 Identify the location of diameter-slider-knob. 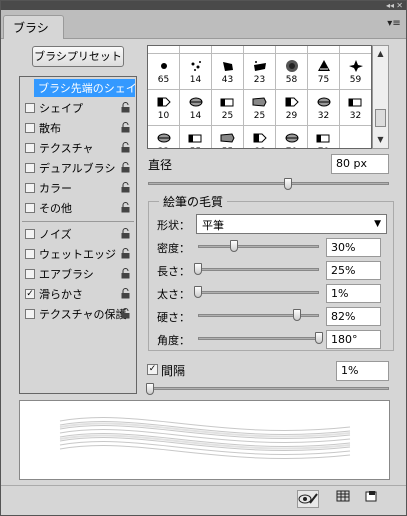
(287, 184).